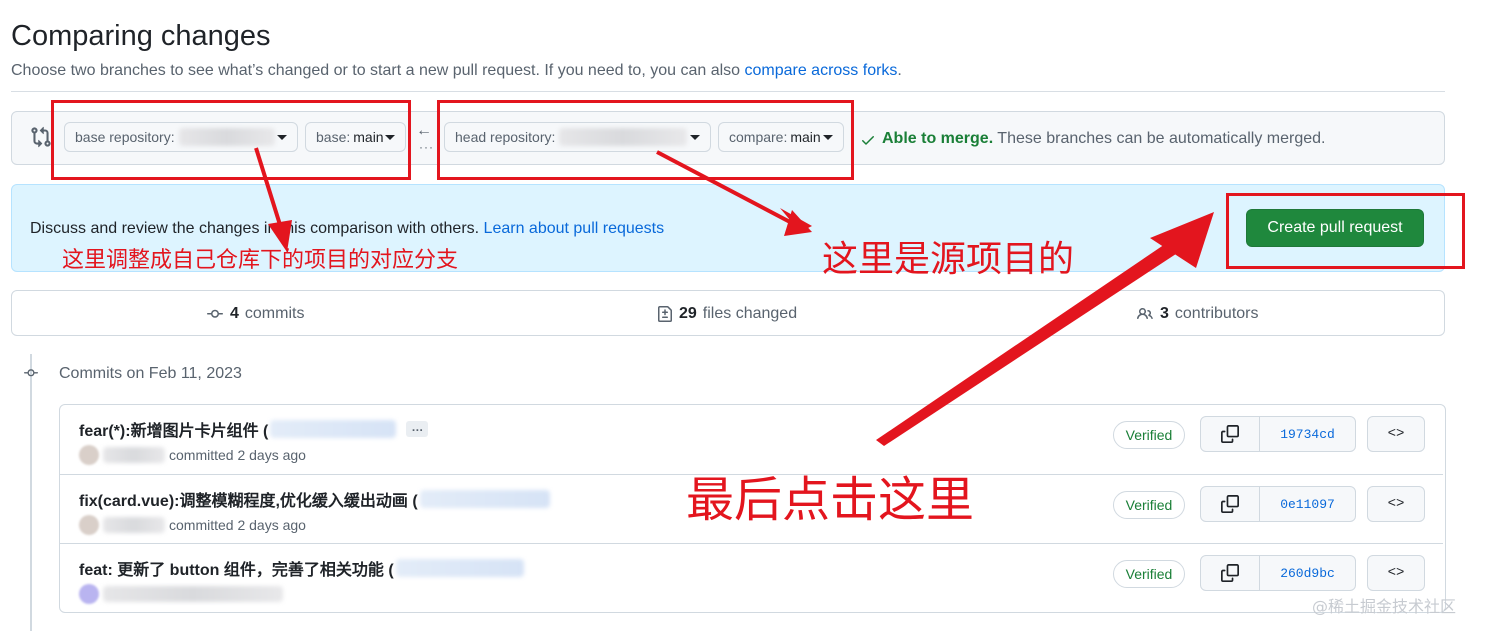  I want to click on timeline-line, so click(31, 492).